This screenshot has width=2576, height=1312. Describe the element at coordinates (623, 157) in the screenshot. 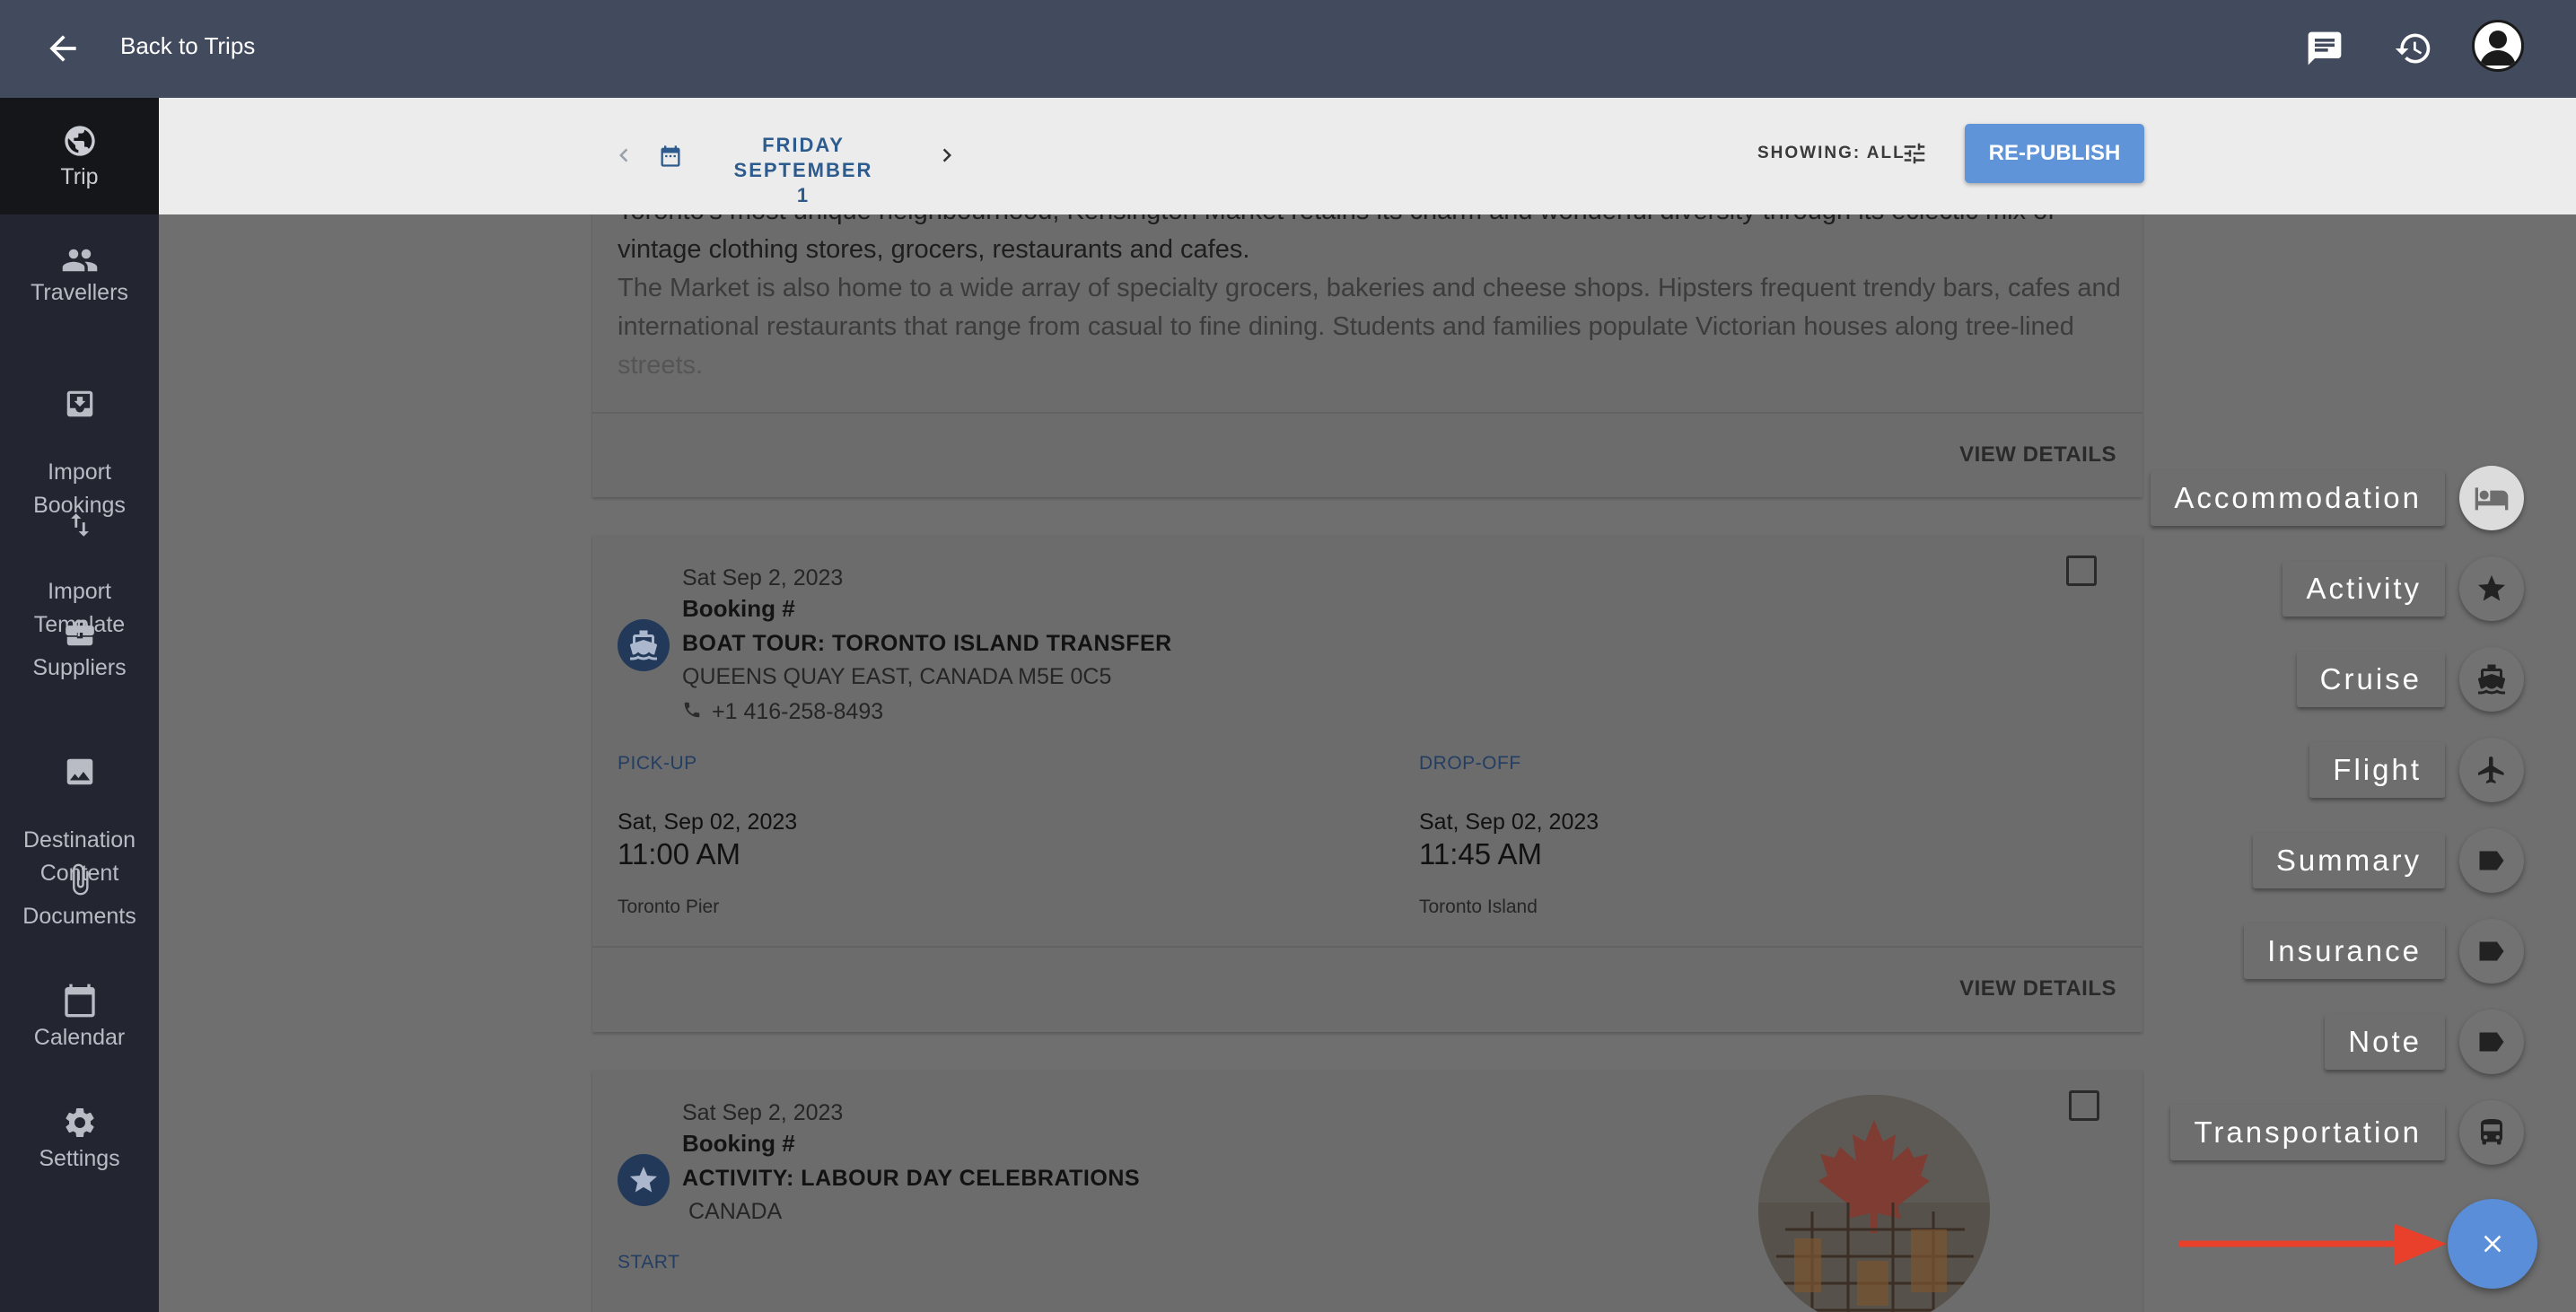

I see `chevron-left-icon` at that location.